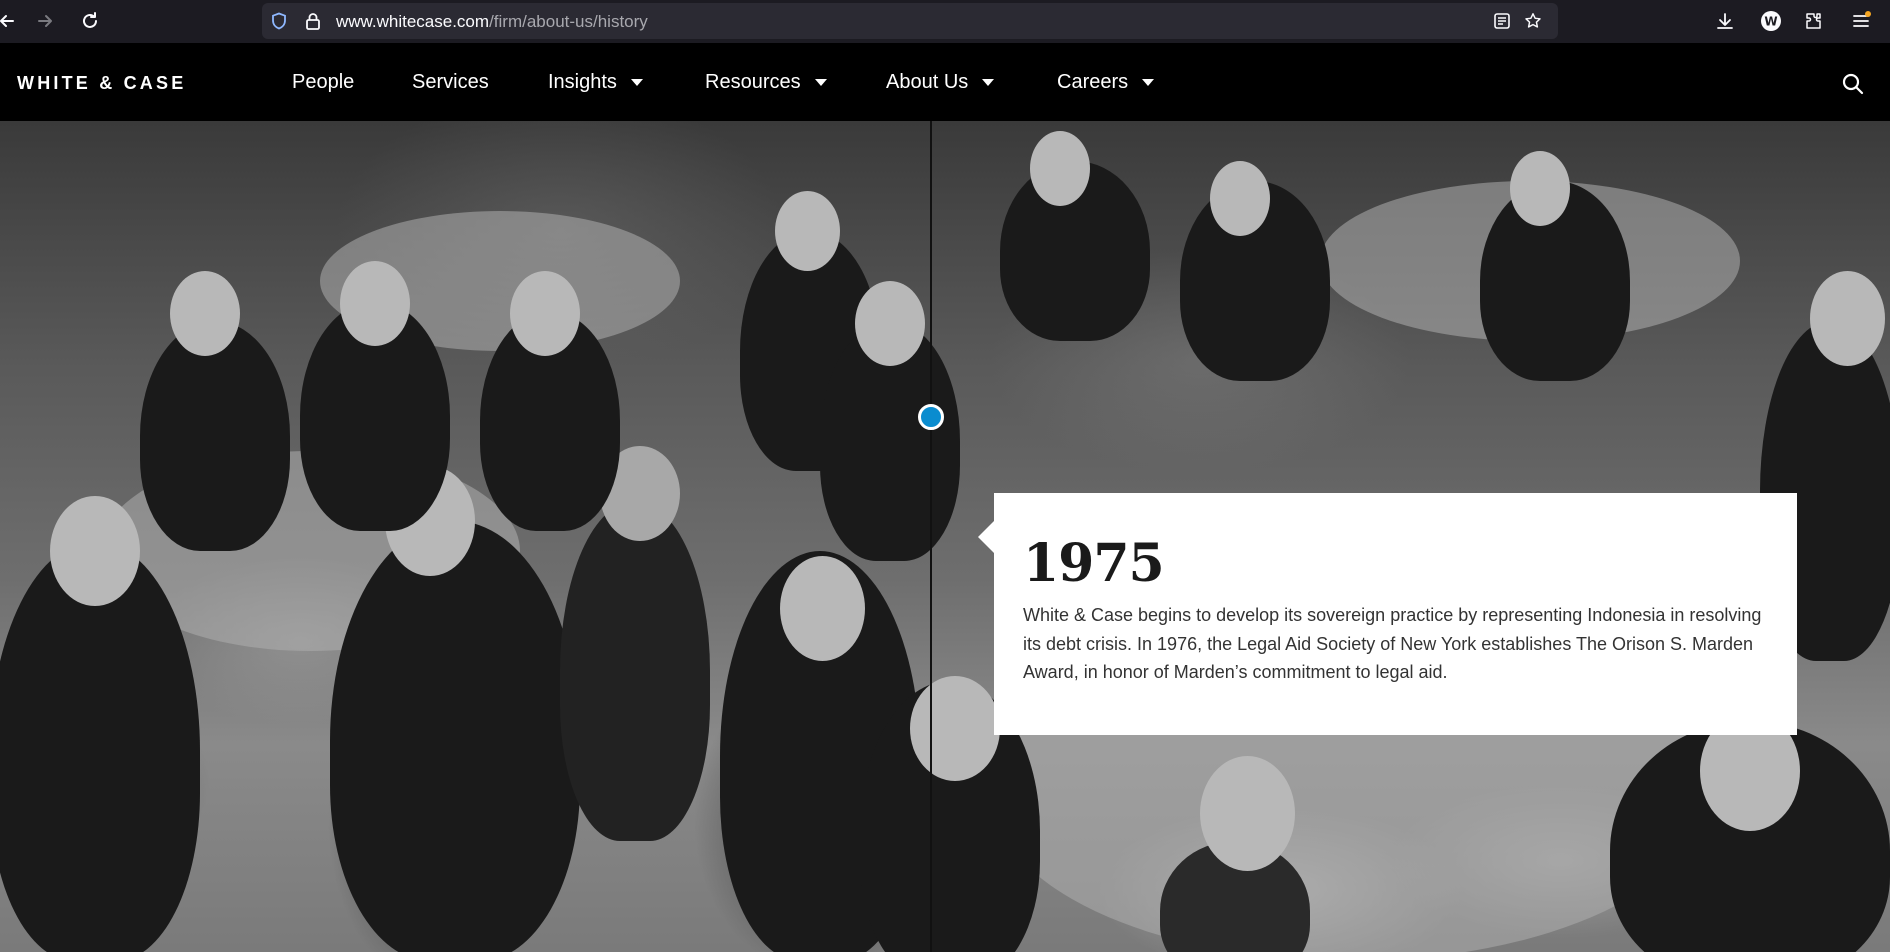  Describe the element at coordinates (931, 536) in the screenshot. I see `timeline-line` at that location.